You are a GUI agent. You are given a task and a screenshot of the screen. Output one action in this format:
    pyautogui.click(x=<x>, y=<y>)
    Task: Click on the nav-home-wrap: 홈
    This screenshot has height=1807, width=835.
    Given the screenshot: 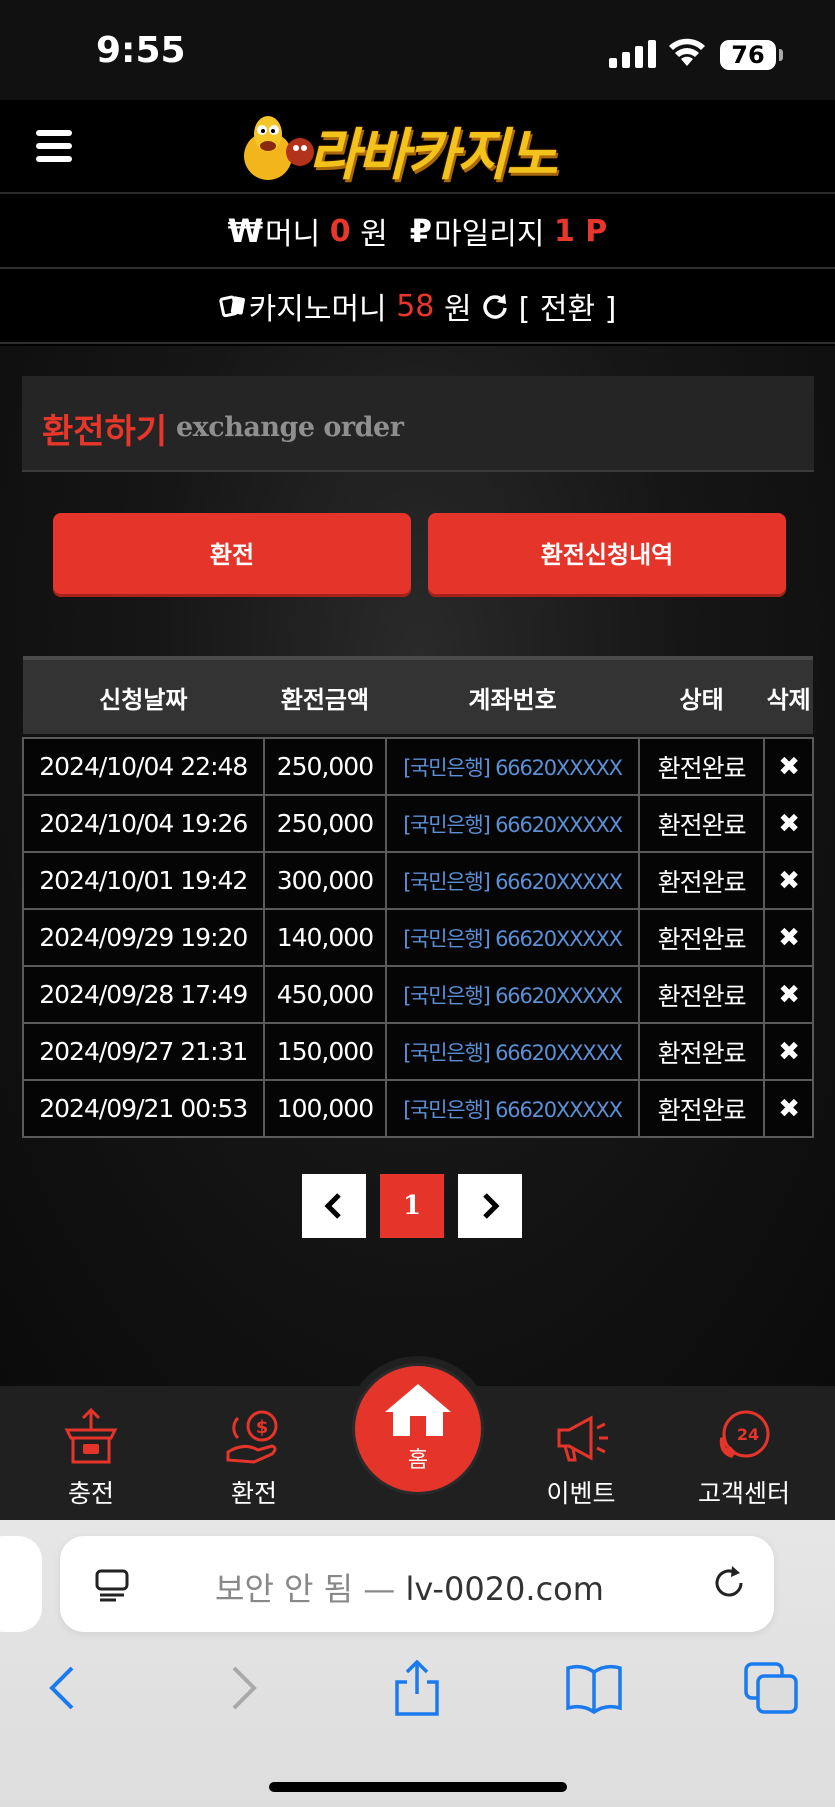 What is the action you would take?
    pyautogui.click(x=418, y=1429)
    